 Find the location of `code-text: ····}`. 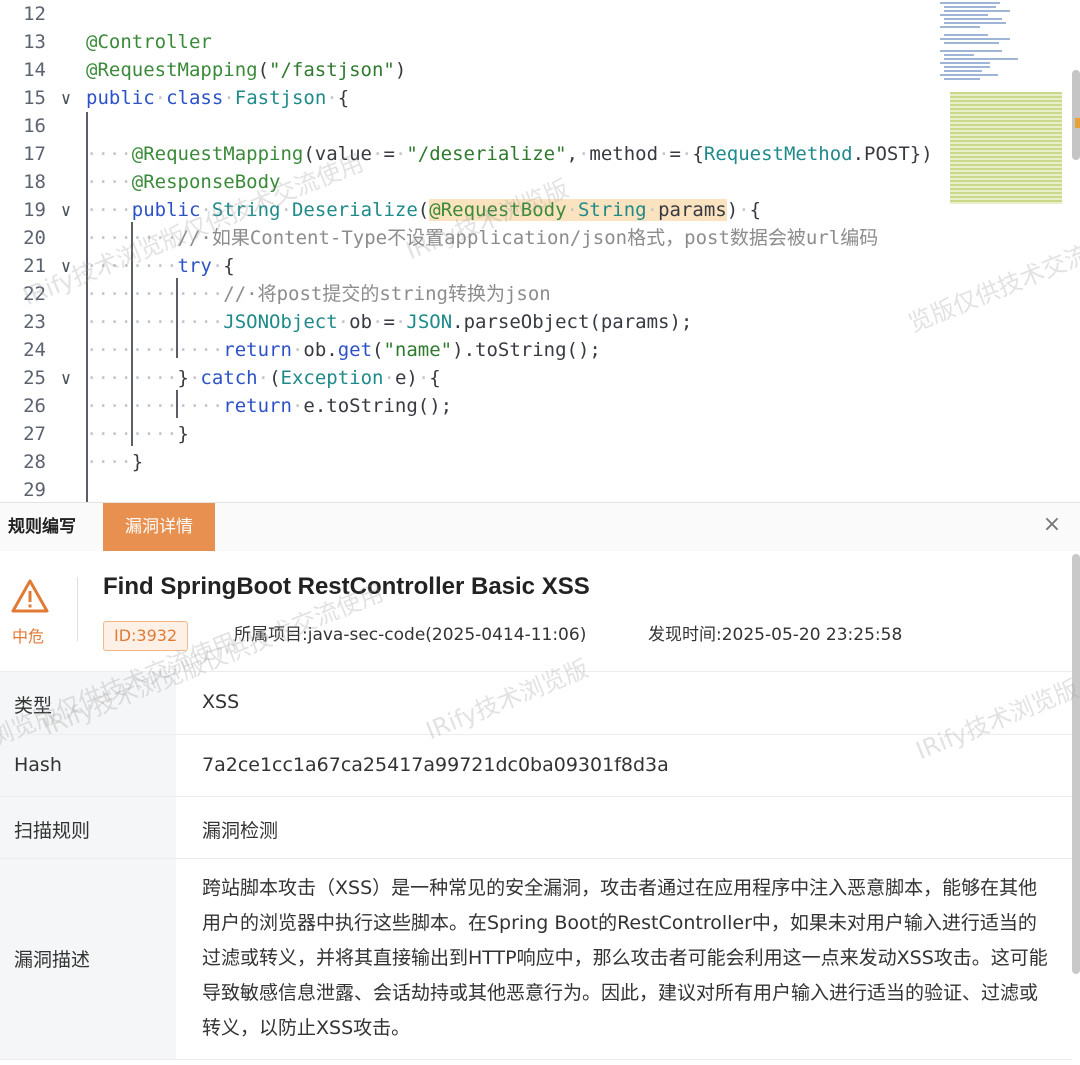

code-text: ····} is located at coordinates (115, 462).